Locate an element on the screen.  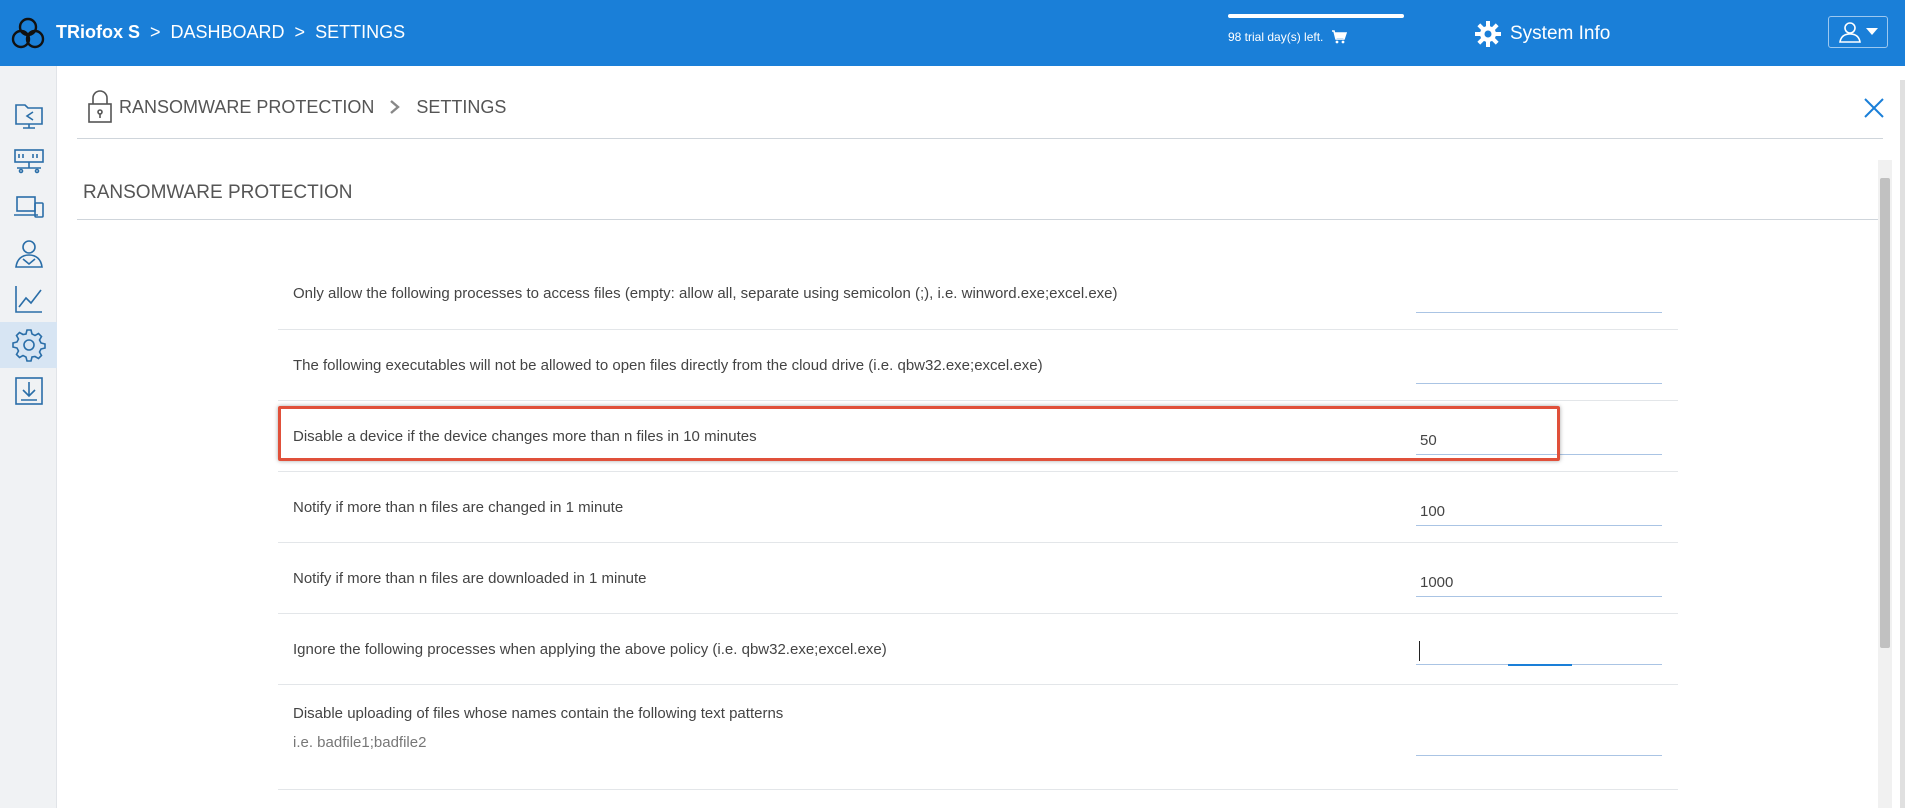
ignored-processes-input is located at coordinates (1539, 651).